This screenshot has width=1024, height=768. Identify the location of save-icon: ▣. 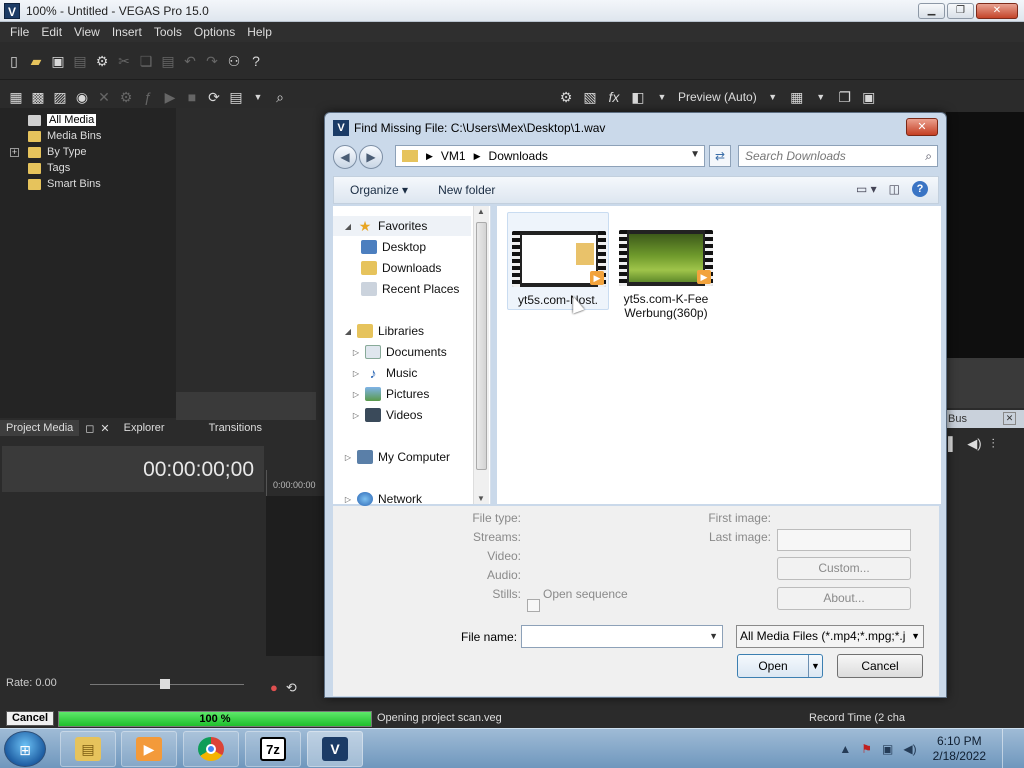
(58, 61).